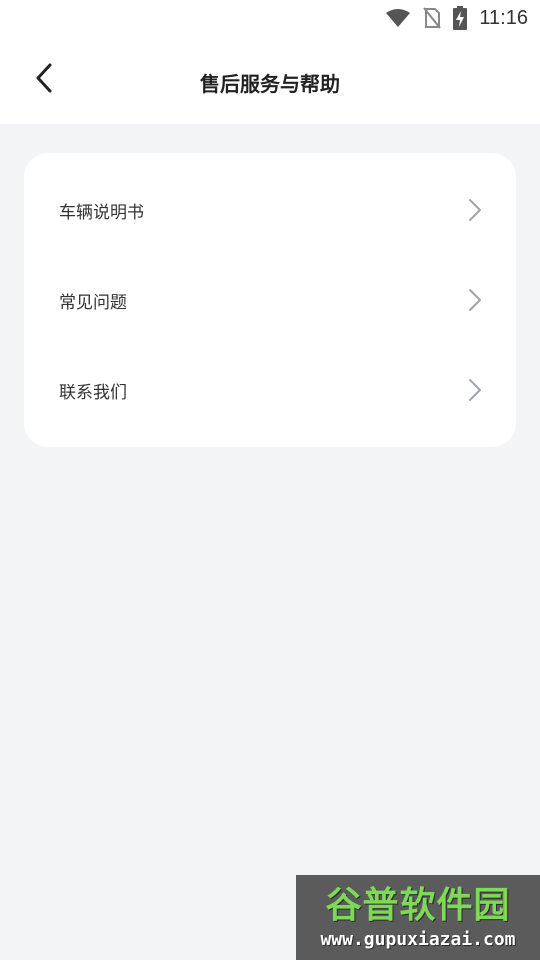  Describe the element at coordinates (432, 18) in the screenshot. I see `no-sim-icon` at that location.